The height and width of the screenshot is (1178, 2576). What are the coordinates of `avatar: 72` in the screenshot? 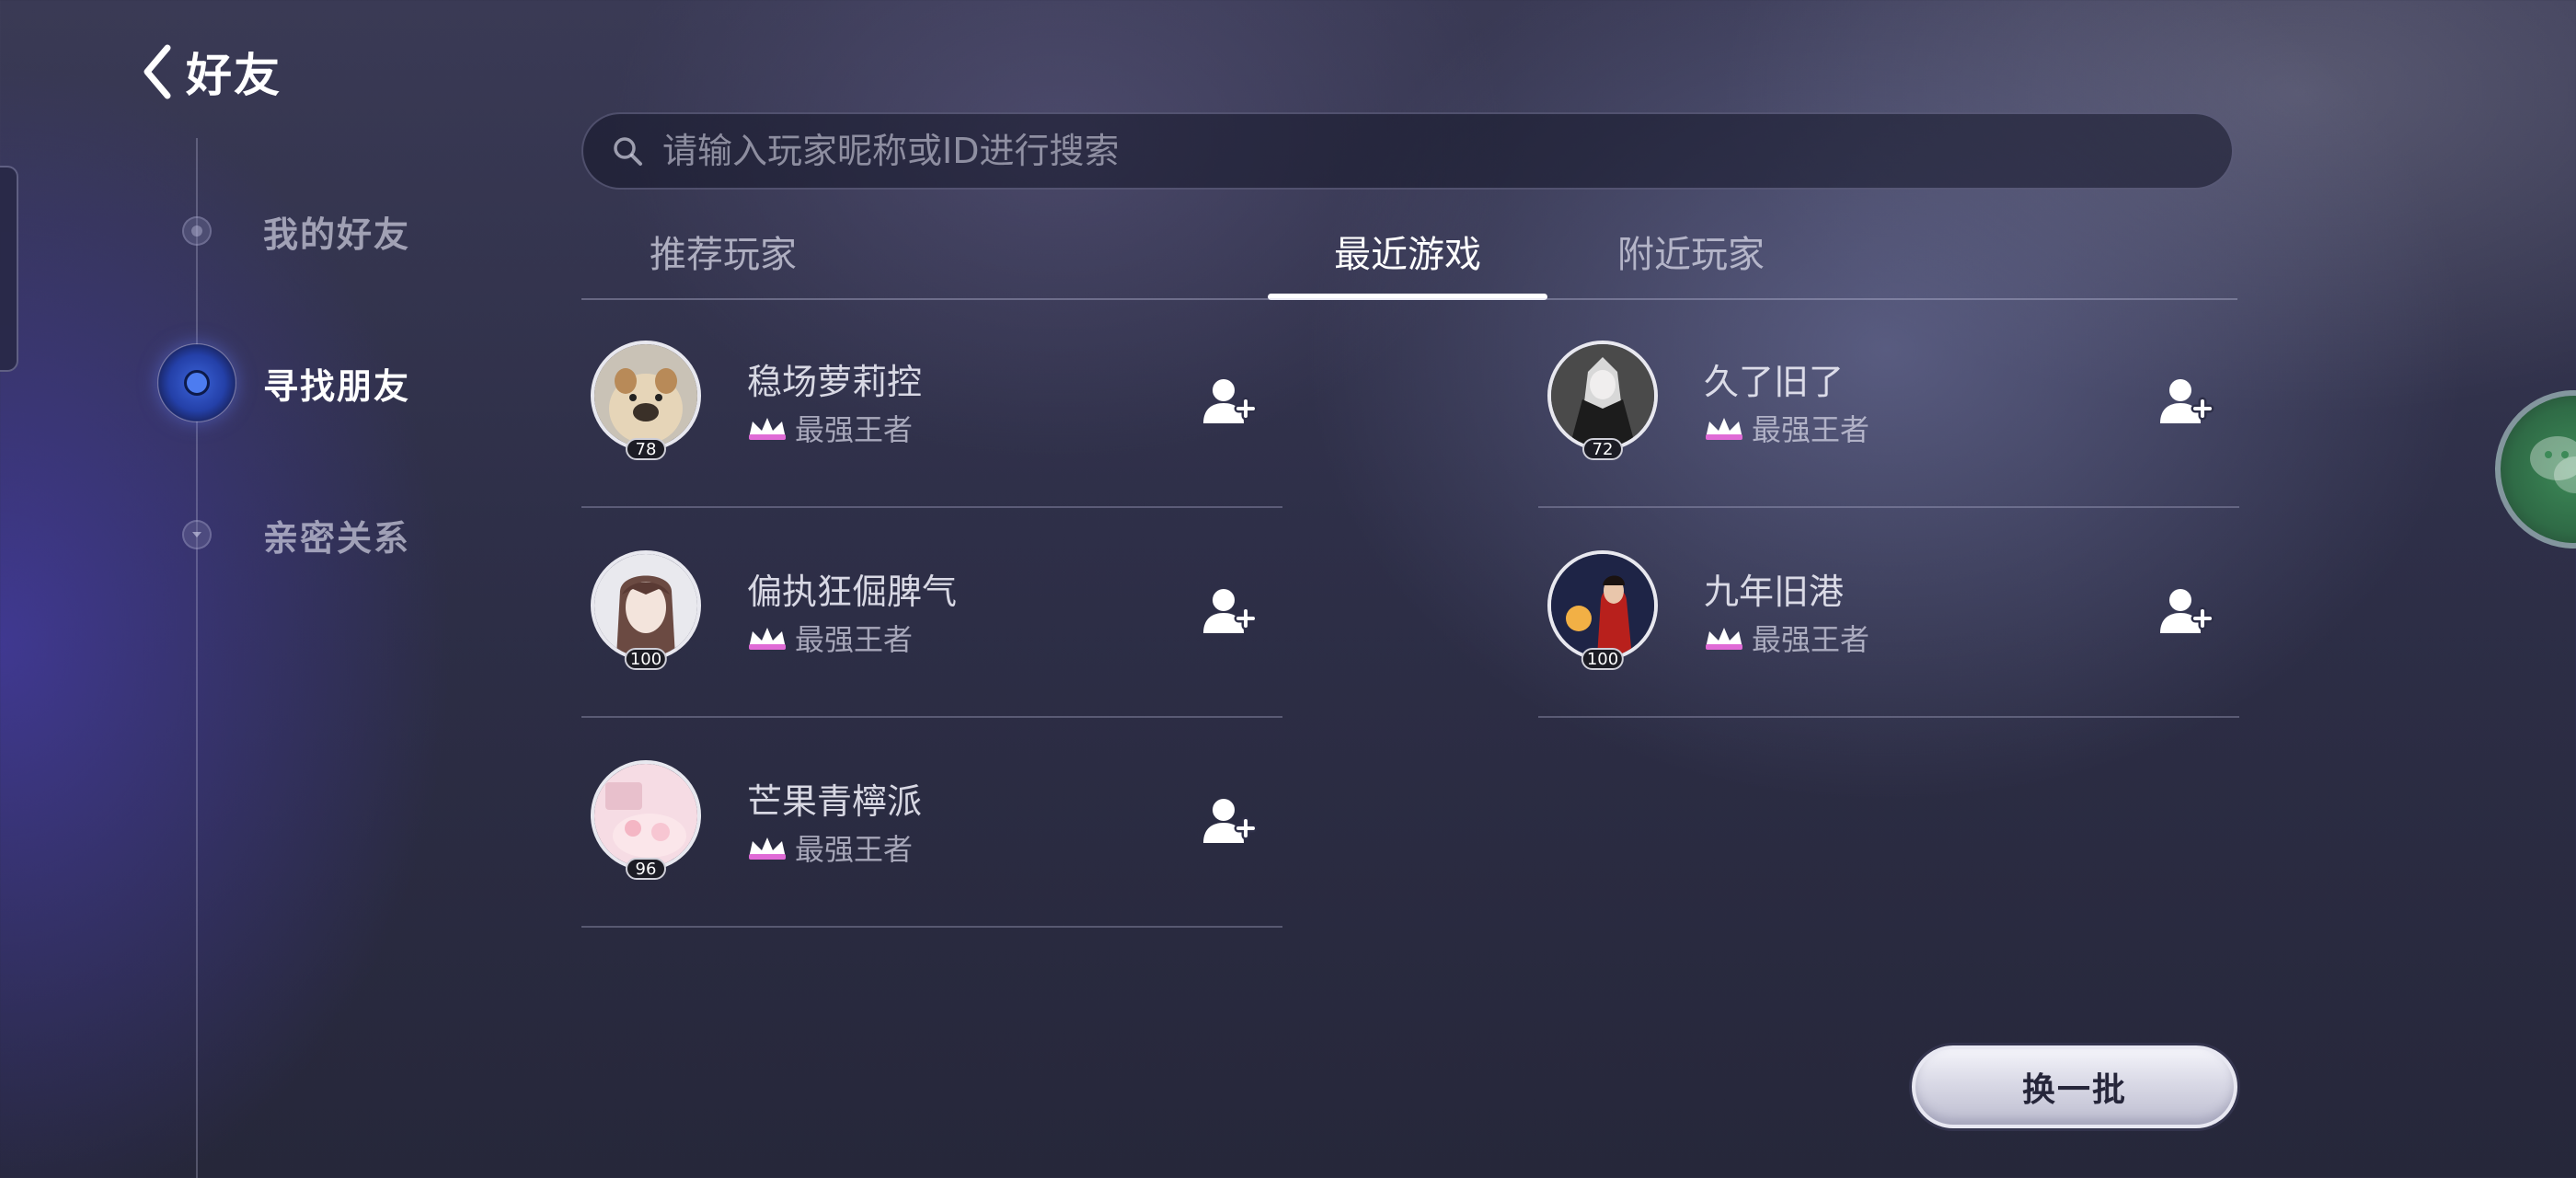 It's located at (1602, 400).